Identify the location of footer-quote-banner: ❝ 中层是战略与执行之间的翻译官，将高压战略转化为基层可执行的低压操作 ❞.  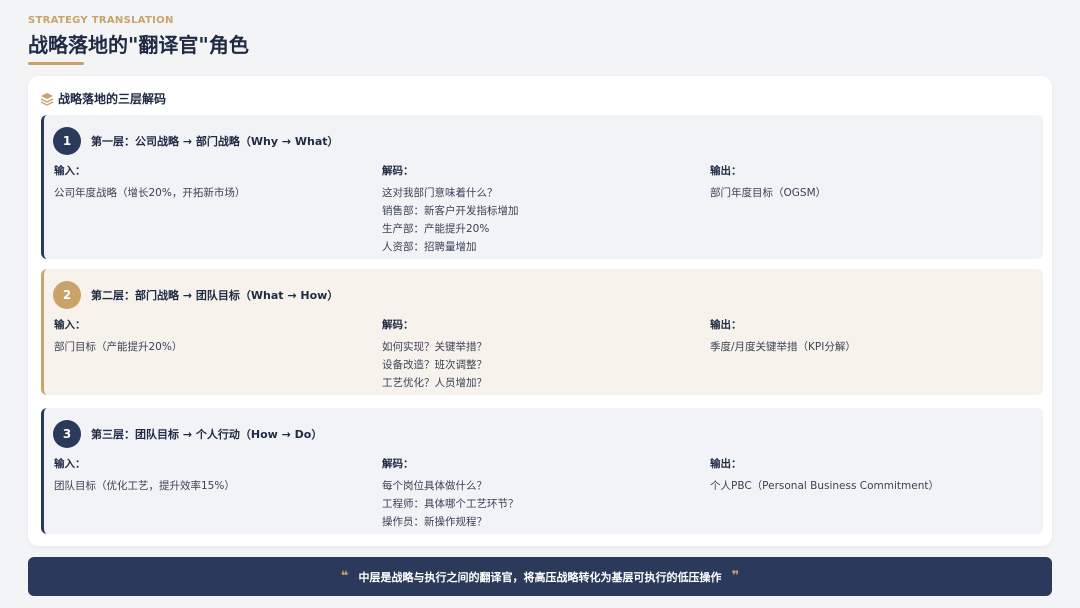
(540, 576).